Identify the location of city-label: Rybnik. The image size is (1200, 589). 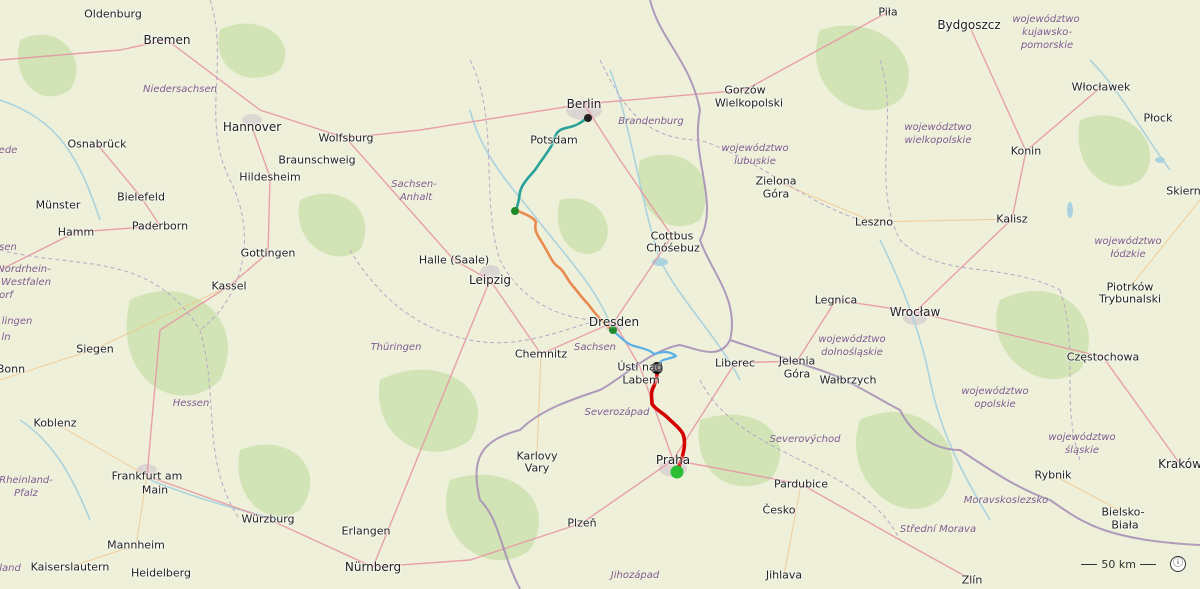
(1053, 475).